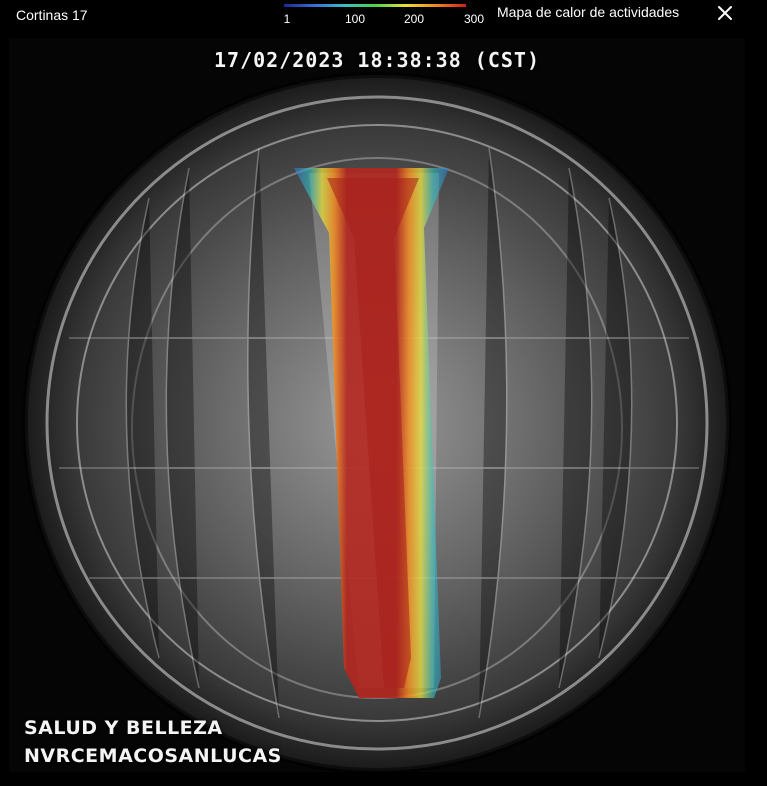 This screenshot has width=767, height=786. I want to click on legend-tick-300: 300, so click(474, 19).